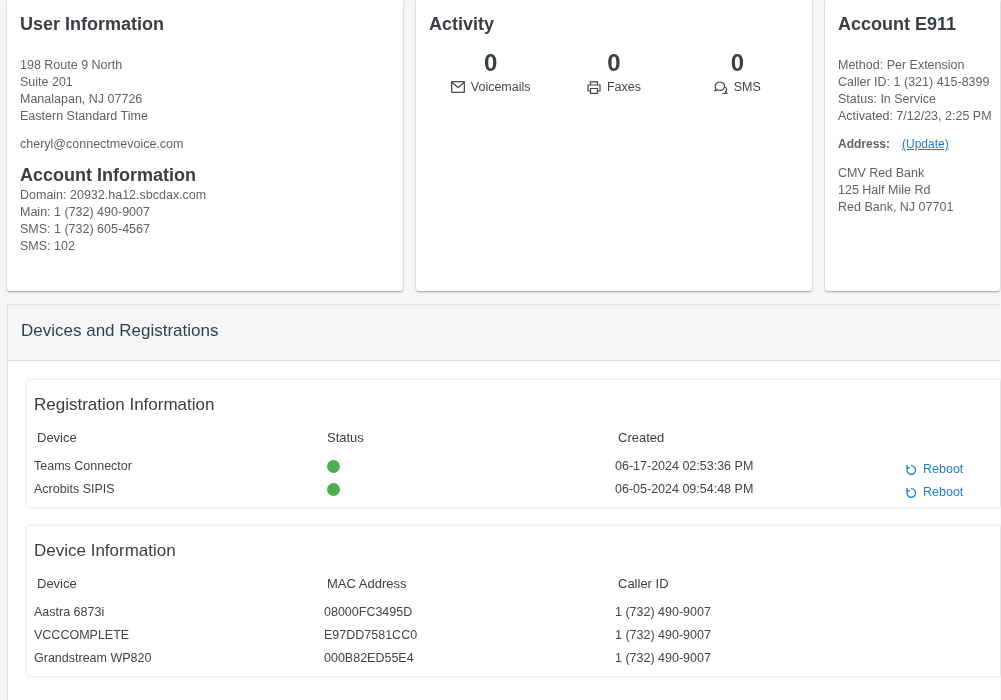 This screenshot has width=1001, height=700. What do you see at coordinates (114, 195) in the screenshot?
I see `info-line: Domain: 20932.ha12.sbcdax.com` at bounding box center [114, 195].